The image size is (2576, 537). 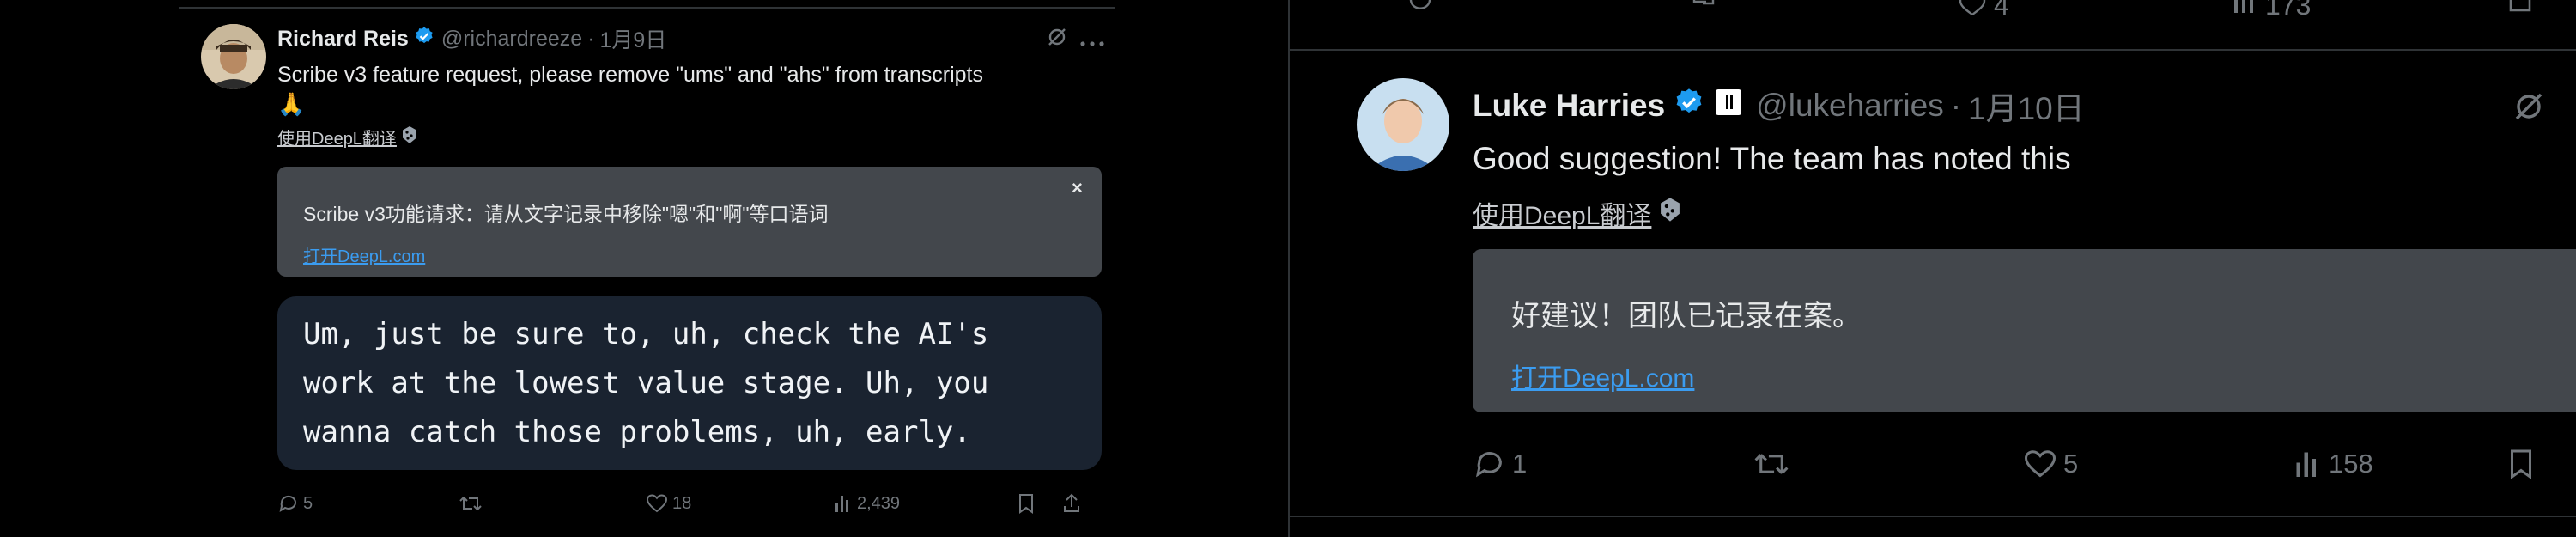 I want to click on prev-reply-icon, so click(x=1422, y=6).